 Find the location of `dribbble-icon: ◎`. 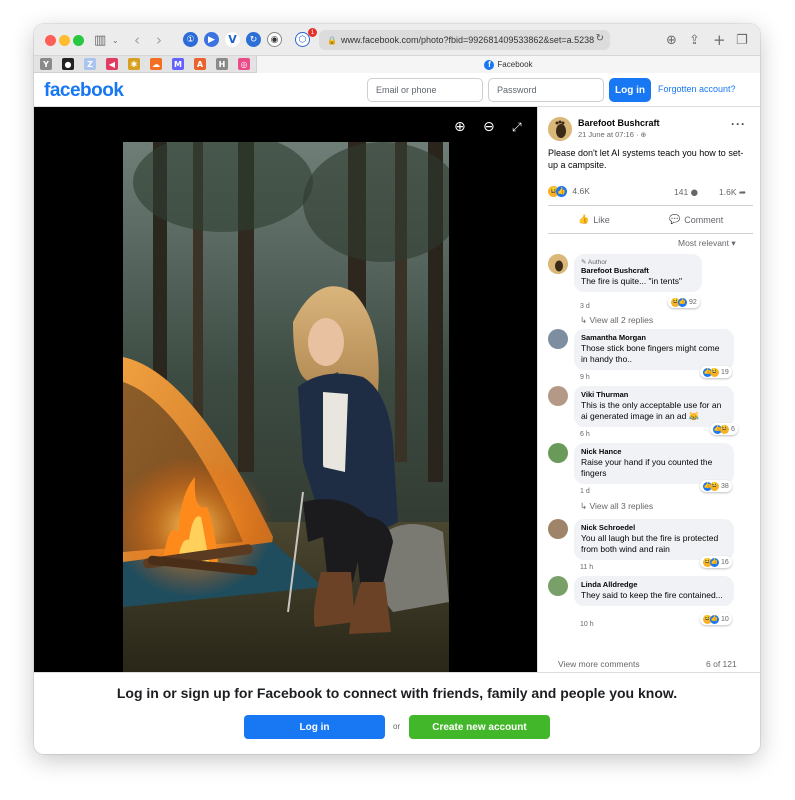

dribbble-icon: ◎ is located at coordinates (244, 64).